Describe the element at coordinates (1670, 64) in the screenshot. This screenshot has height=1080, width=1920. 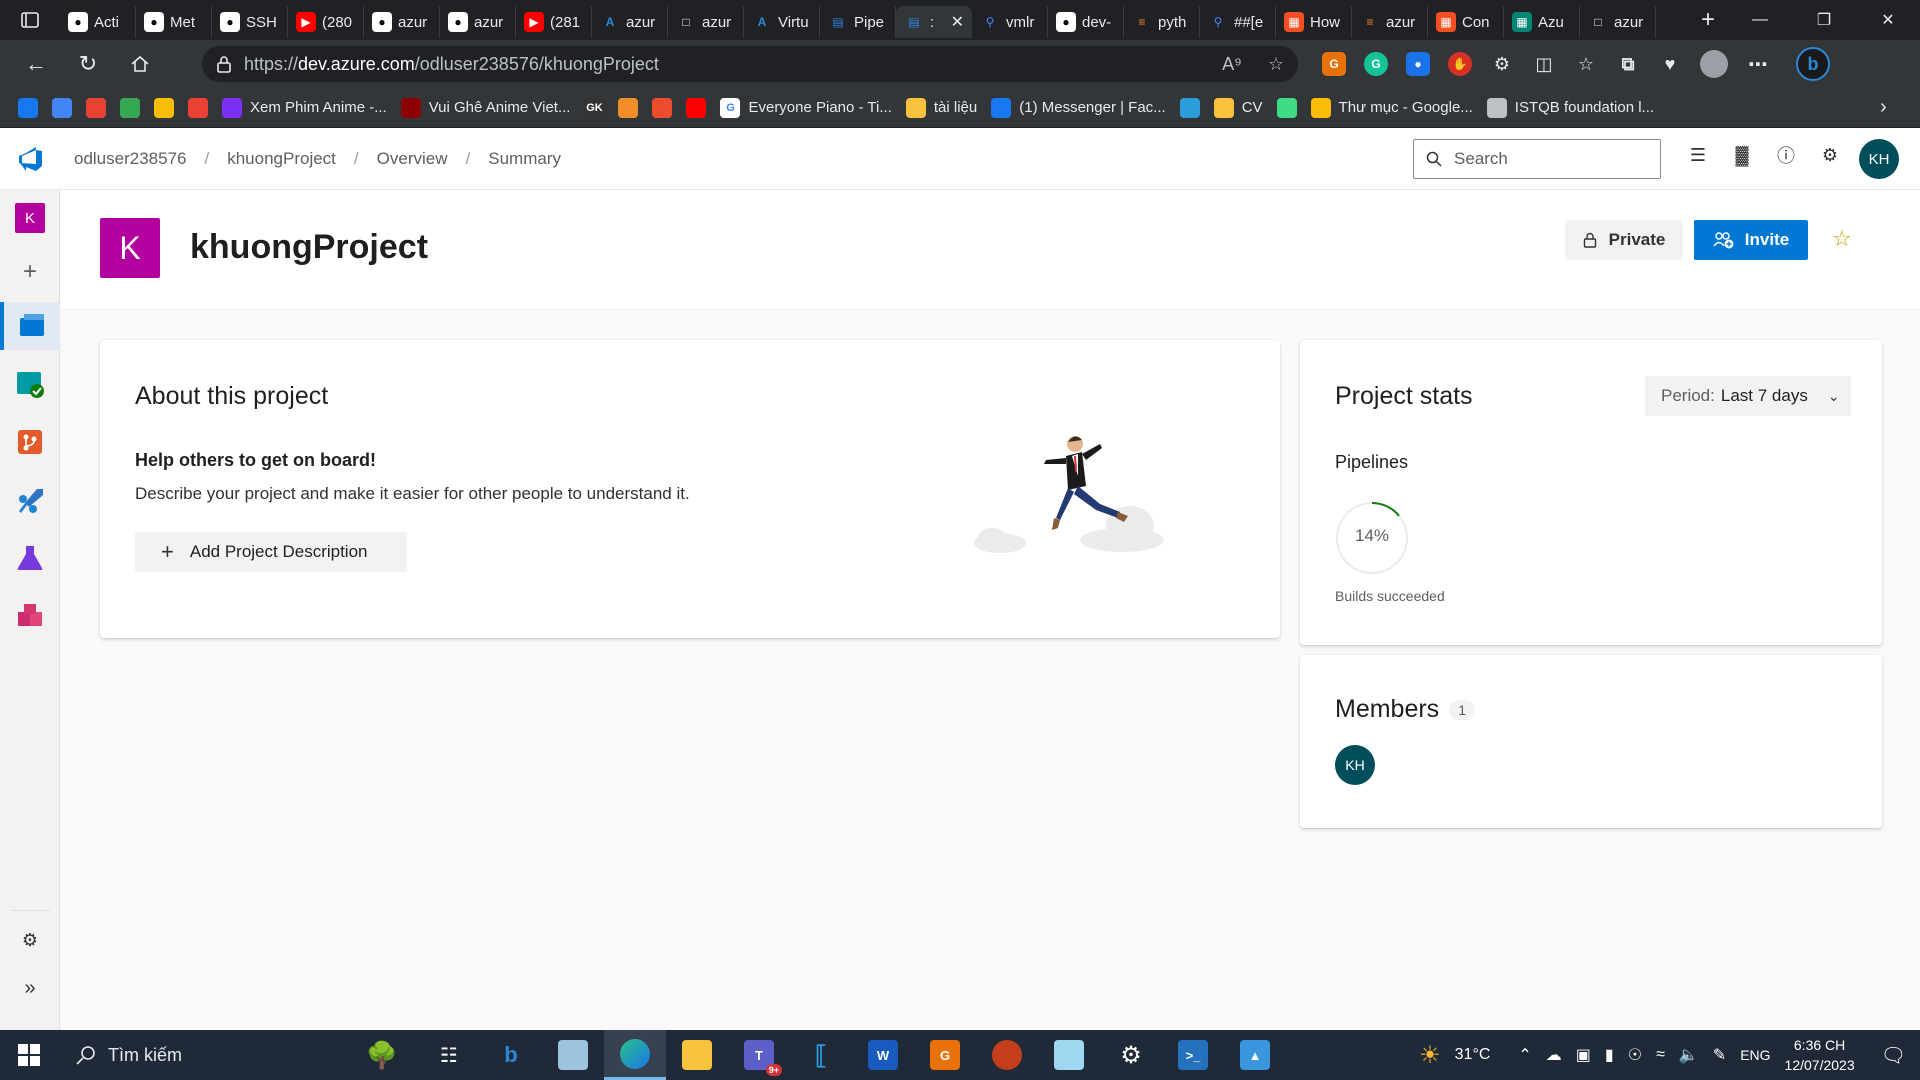
I see `browser-essentials-icon: ♥` at that location.